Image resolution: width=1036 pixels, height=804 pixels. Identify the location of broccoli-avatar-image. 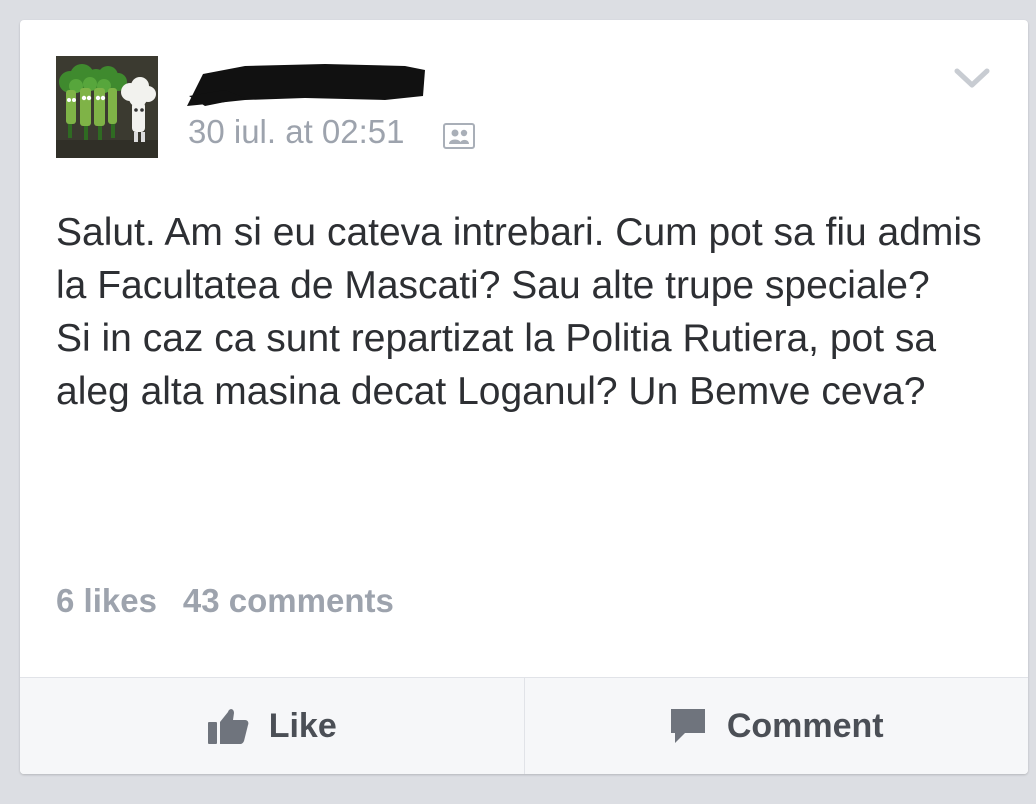
(107, 107).